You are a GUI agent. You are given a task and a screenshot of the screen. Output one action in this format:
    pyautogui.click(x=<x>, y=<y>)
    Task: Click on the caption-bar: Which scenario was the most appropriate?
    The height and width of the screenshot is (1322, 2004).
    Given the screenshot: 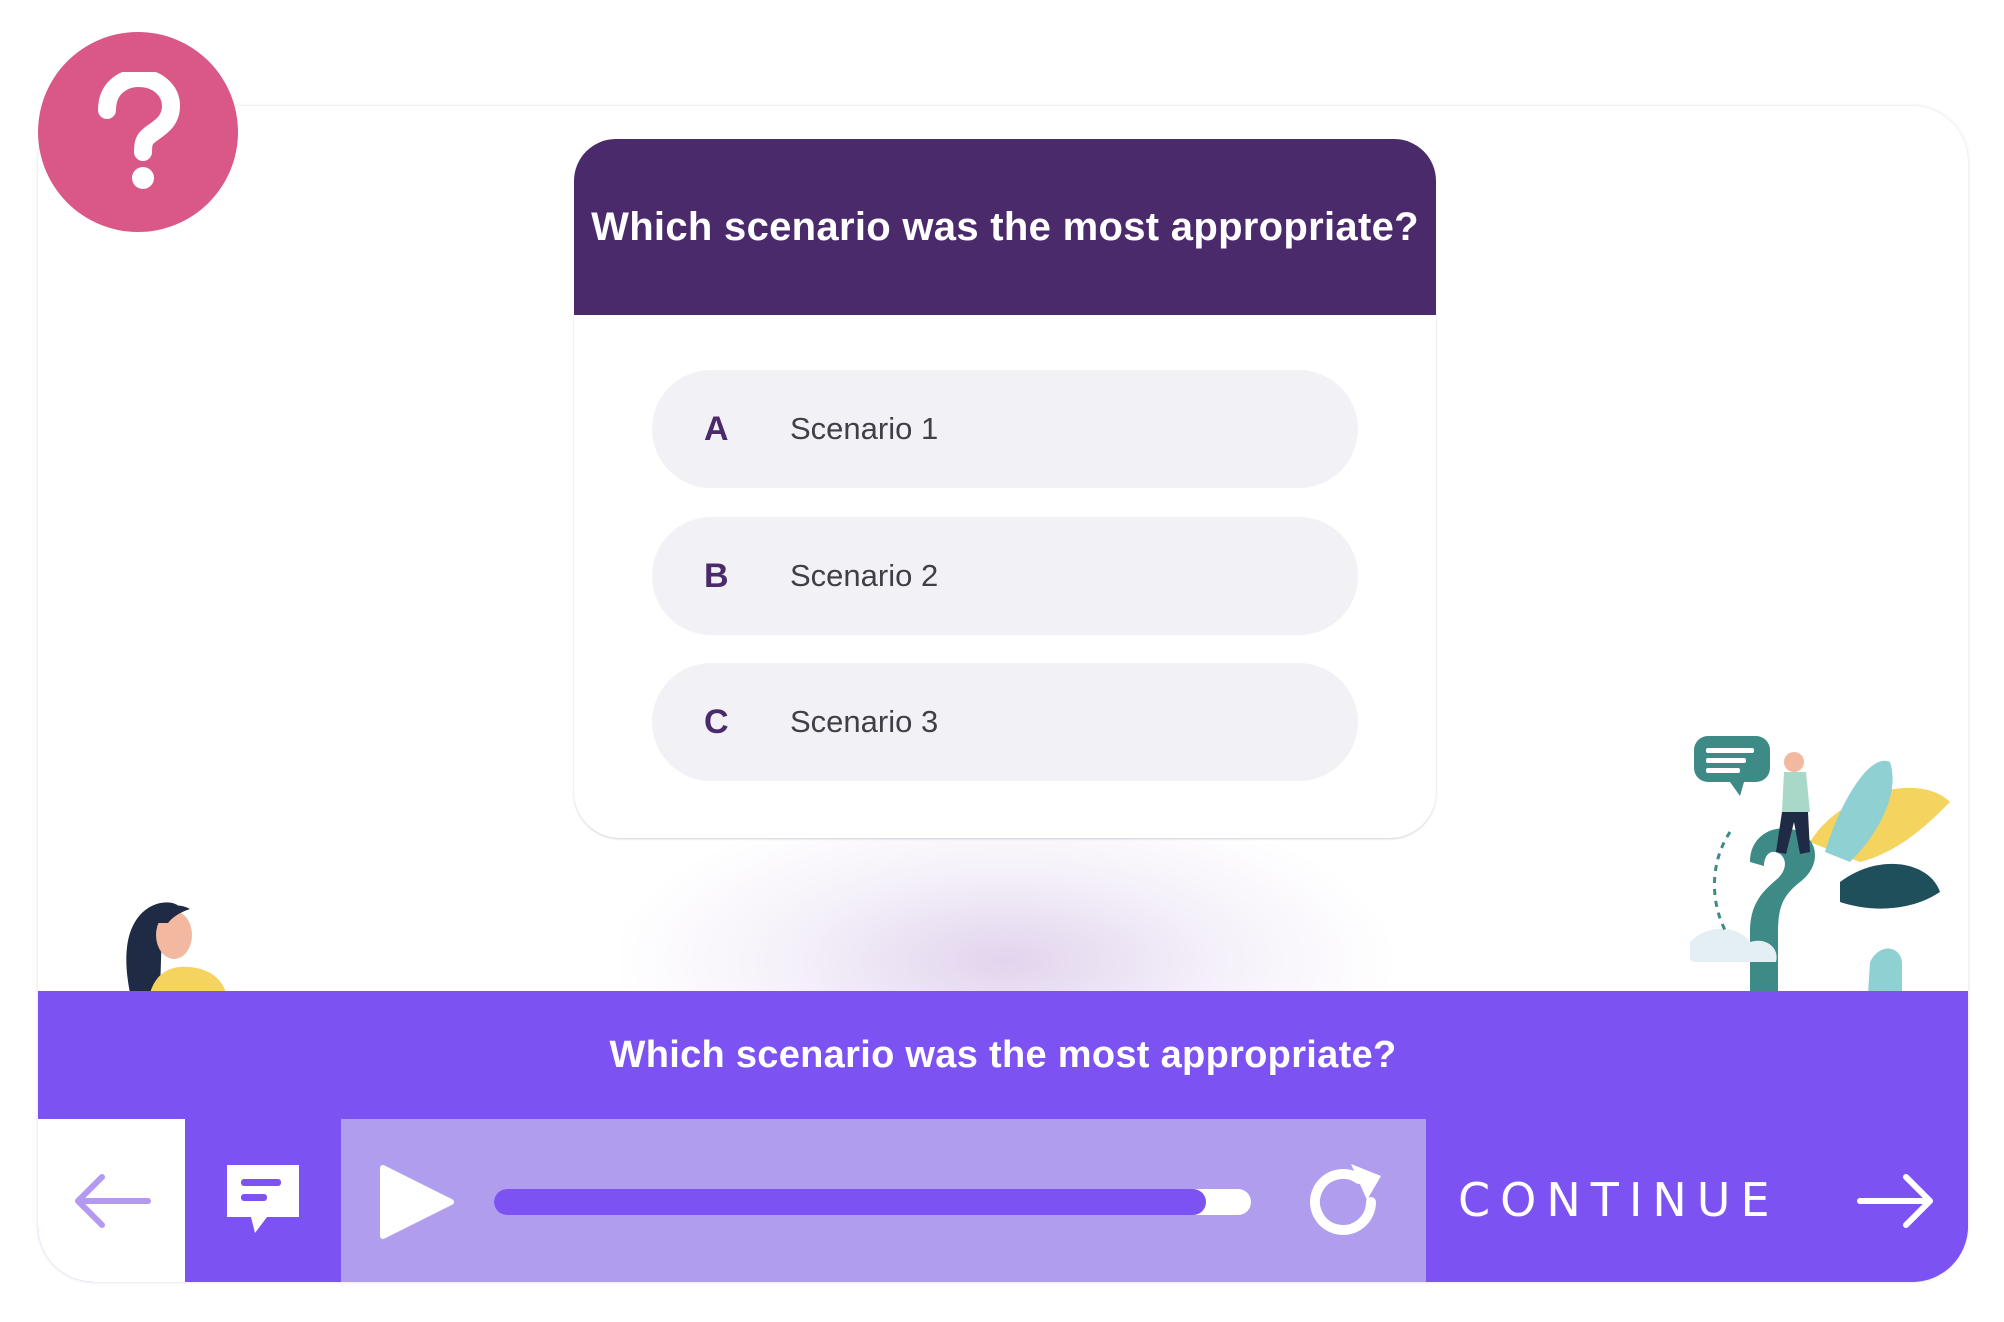 What is the action you would take?
    pyautogui.click(x=1003, y=1055)
    